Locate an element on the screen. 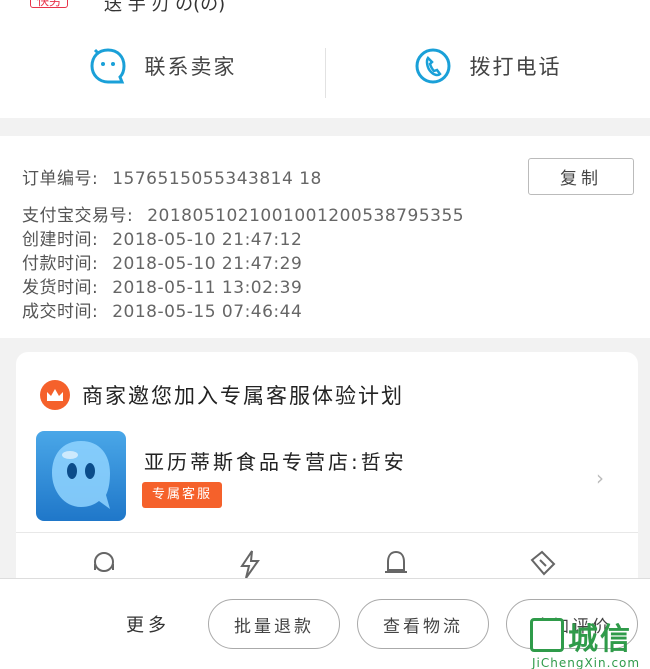 This screenshot has width=650, height=669. shipped-time-value: 2018-05-11 13:02:39 is located at coordinates (207, 288).